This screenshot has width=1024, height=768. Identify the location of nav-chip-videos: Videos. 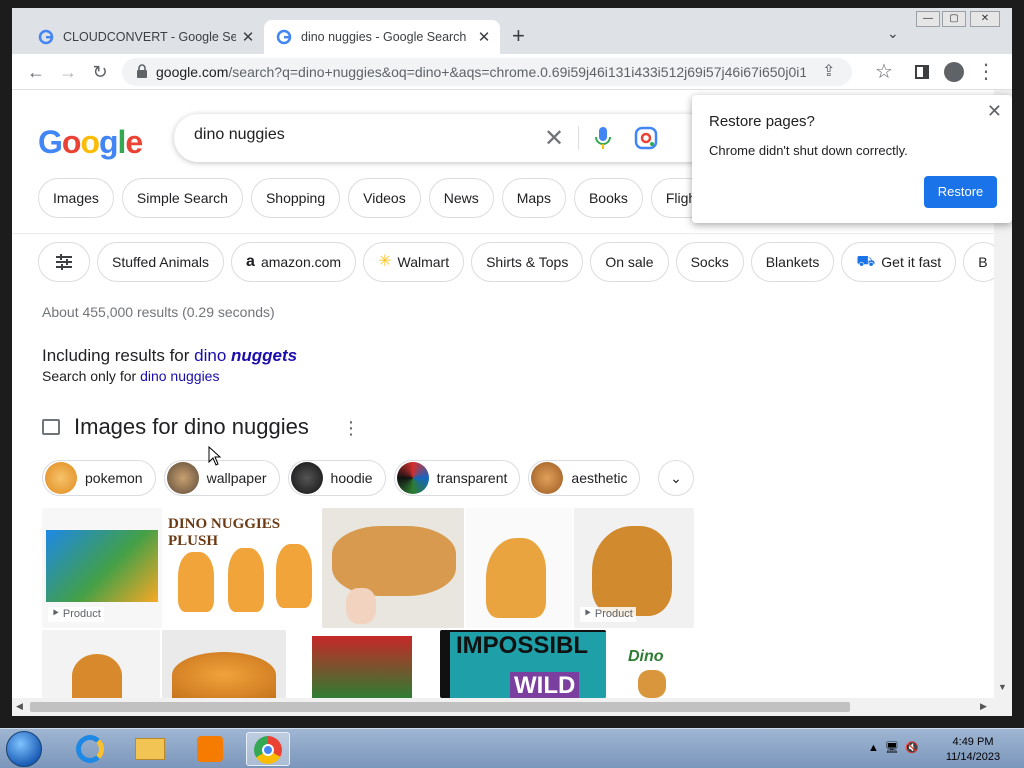
(384, 198).